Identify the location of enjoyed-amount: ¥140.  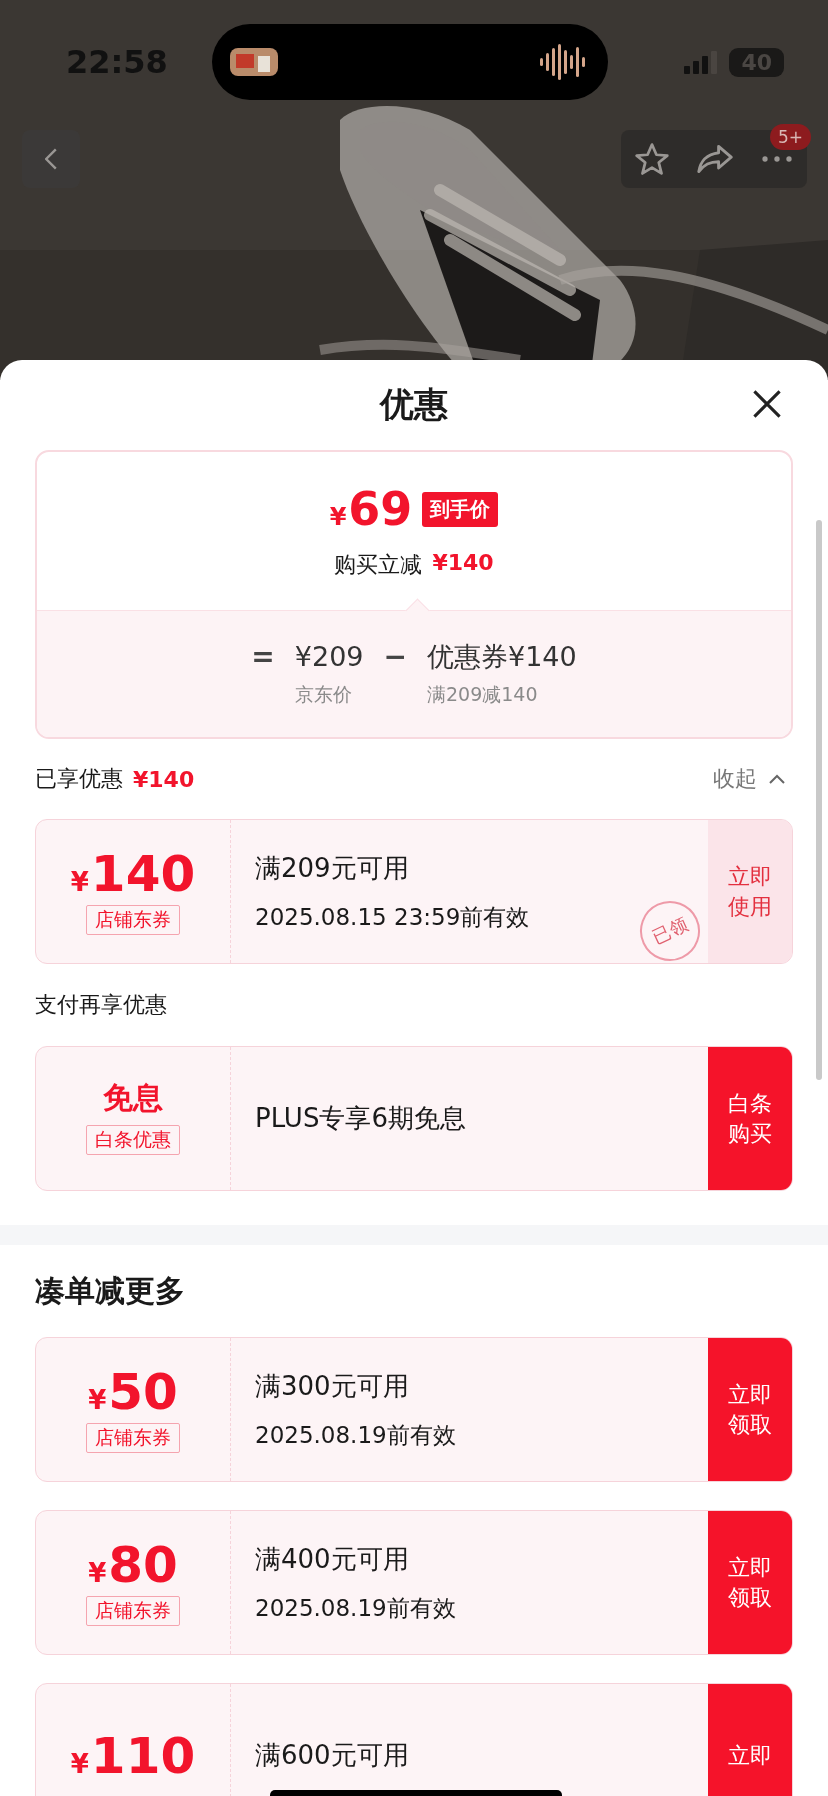
(164, 779).